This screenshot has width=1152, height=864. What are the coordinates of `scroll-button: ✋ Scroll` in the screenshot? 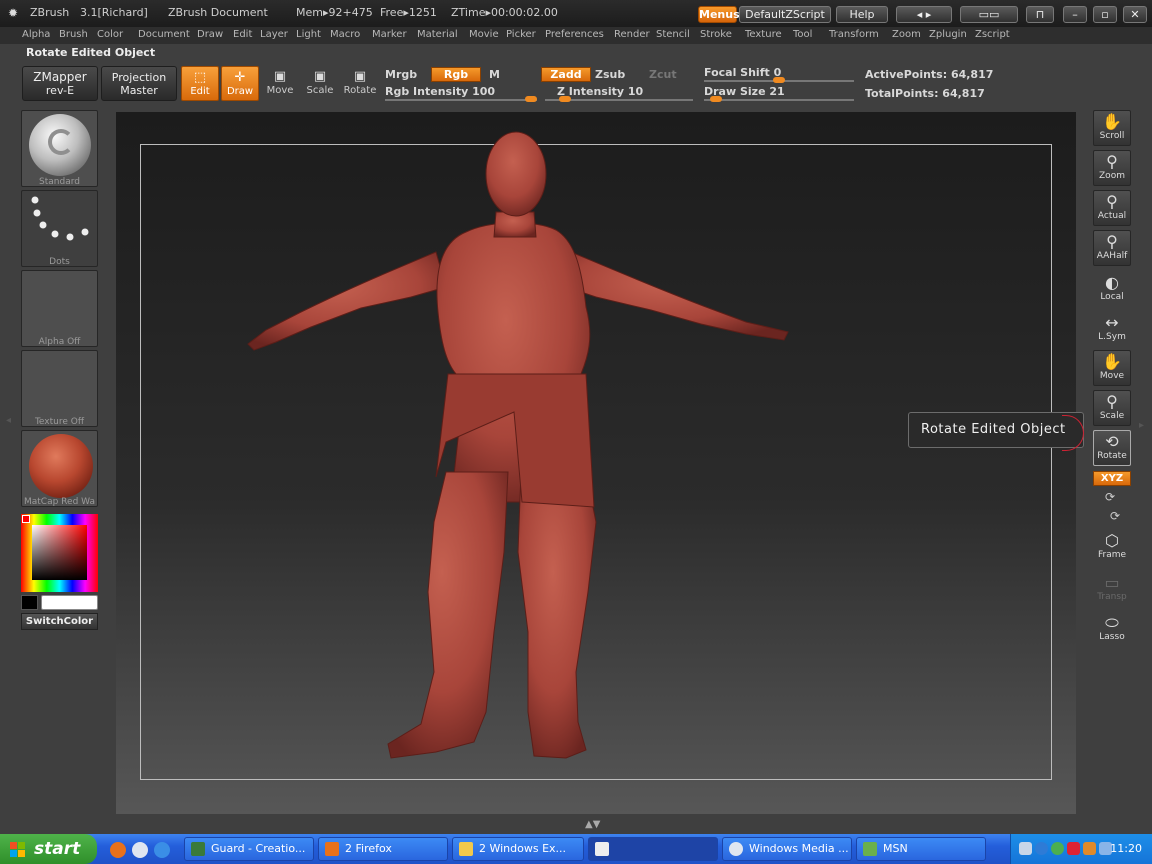 It's located at (1112, 128).